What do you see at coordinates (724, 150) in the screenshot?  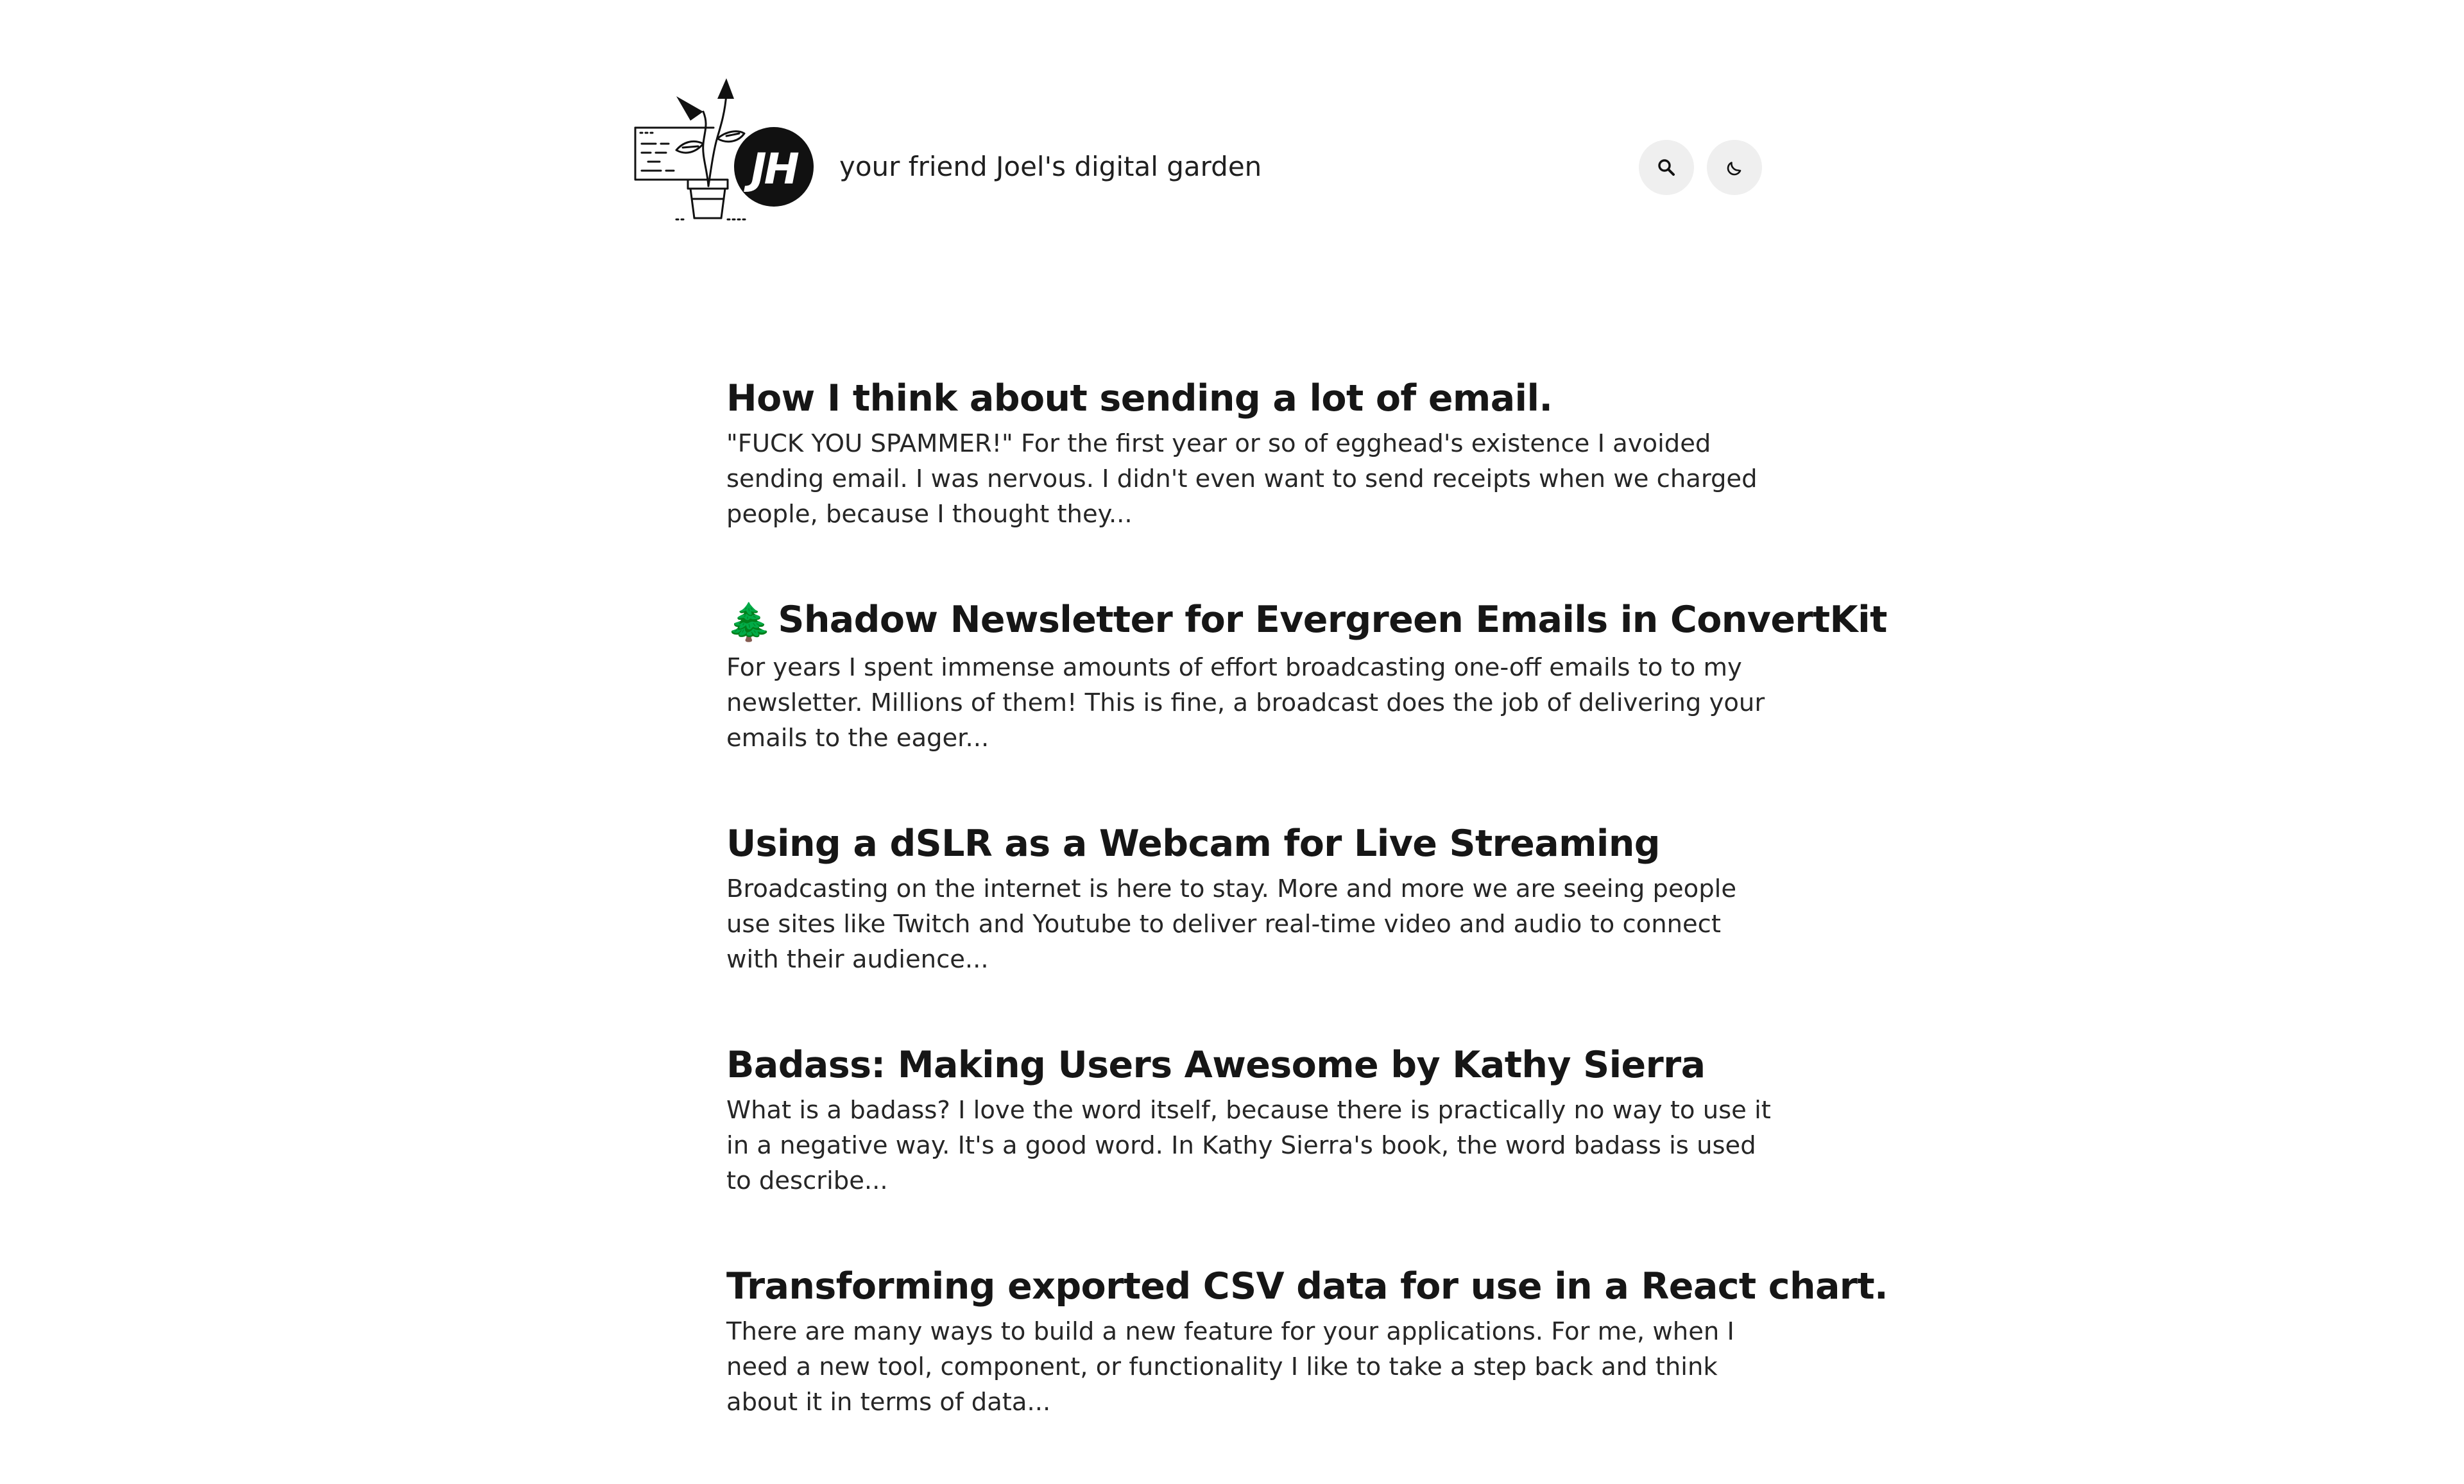 I see `plant-pot-logo-icon: JH` at bounding box center [724, 150].